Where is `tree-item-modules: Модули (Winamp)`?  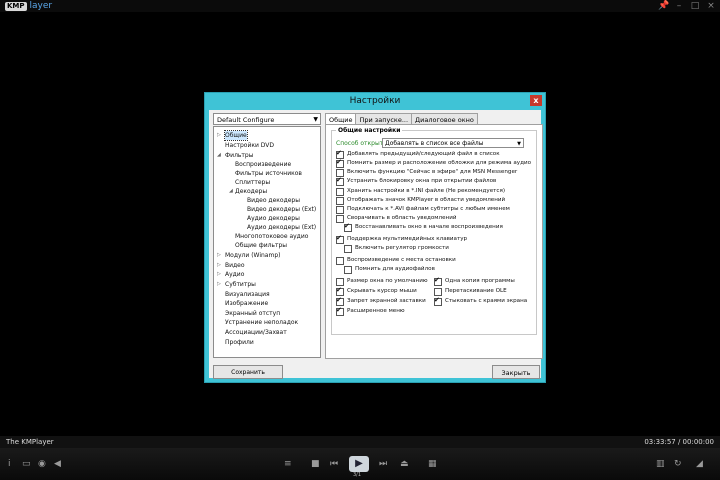
tree-item-modules: Модули (Winamp) is located at coordinates (252, 255).